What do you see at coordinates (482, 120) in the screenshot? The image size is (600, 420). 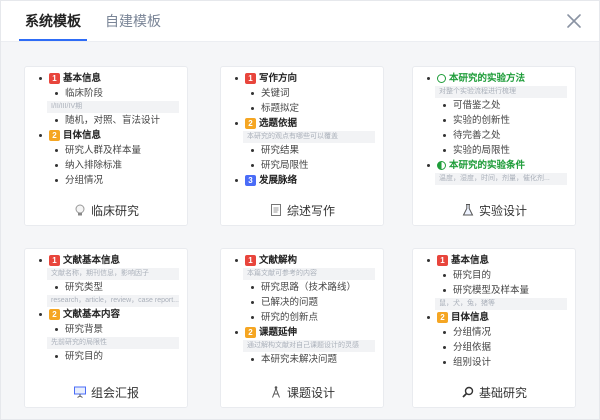 I see `outline-item-text: 实验的创新性` at bounding box center [482, 120].